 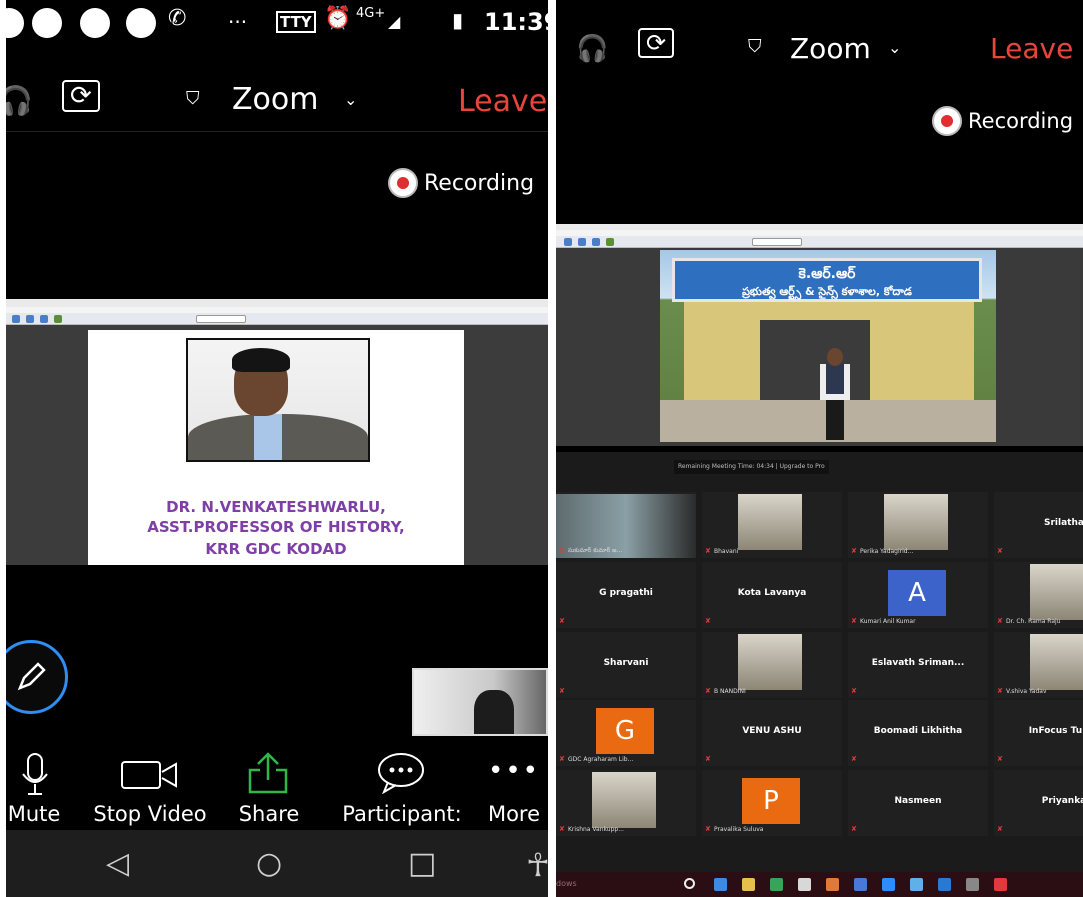 What do you see at coordinates (276, 507) in the screenshot?
I see `slide-name-line: DR. N.VENKATESHWARLU,` at bounding box center [276, 507].